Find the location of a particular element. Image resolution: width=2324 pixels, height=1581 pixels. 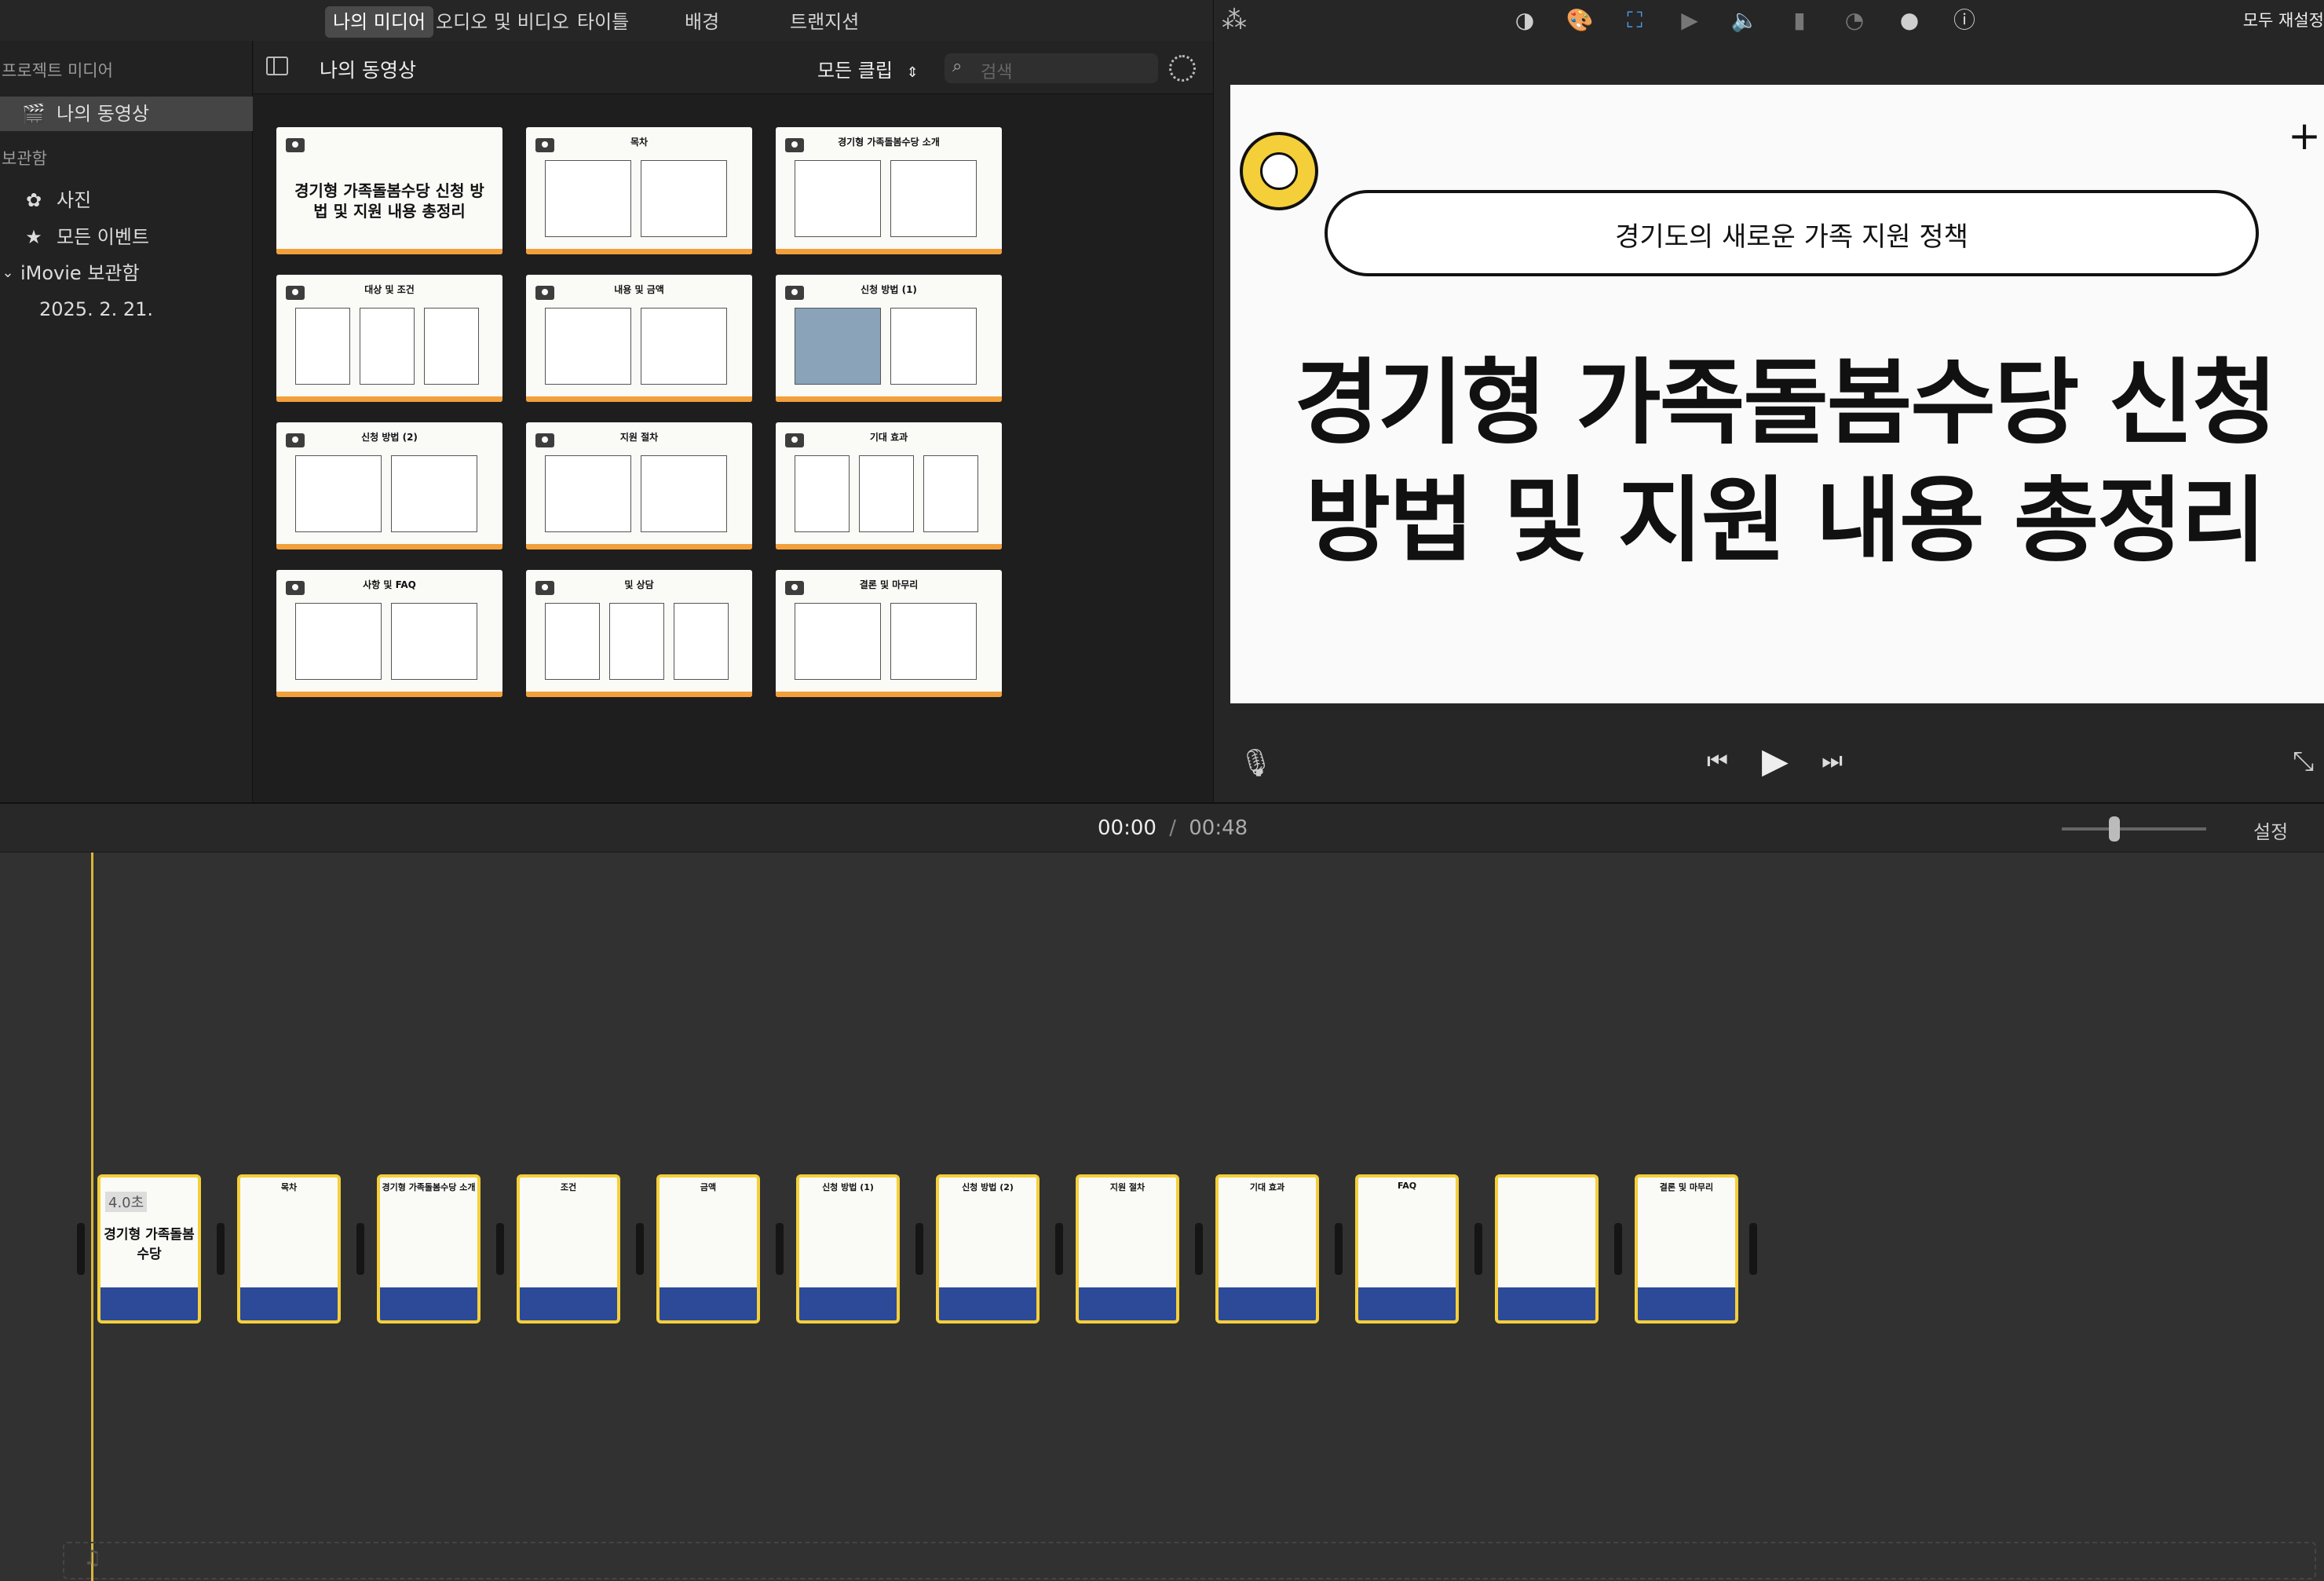

color-correction-icon: 🎨 is located at coordinates (1579, 20).